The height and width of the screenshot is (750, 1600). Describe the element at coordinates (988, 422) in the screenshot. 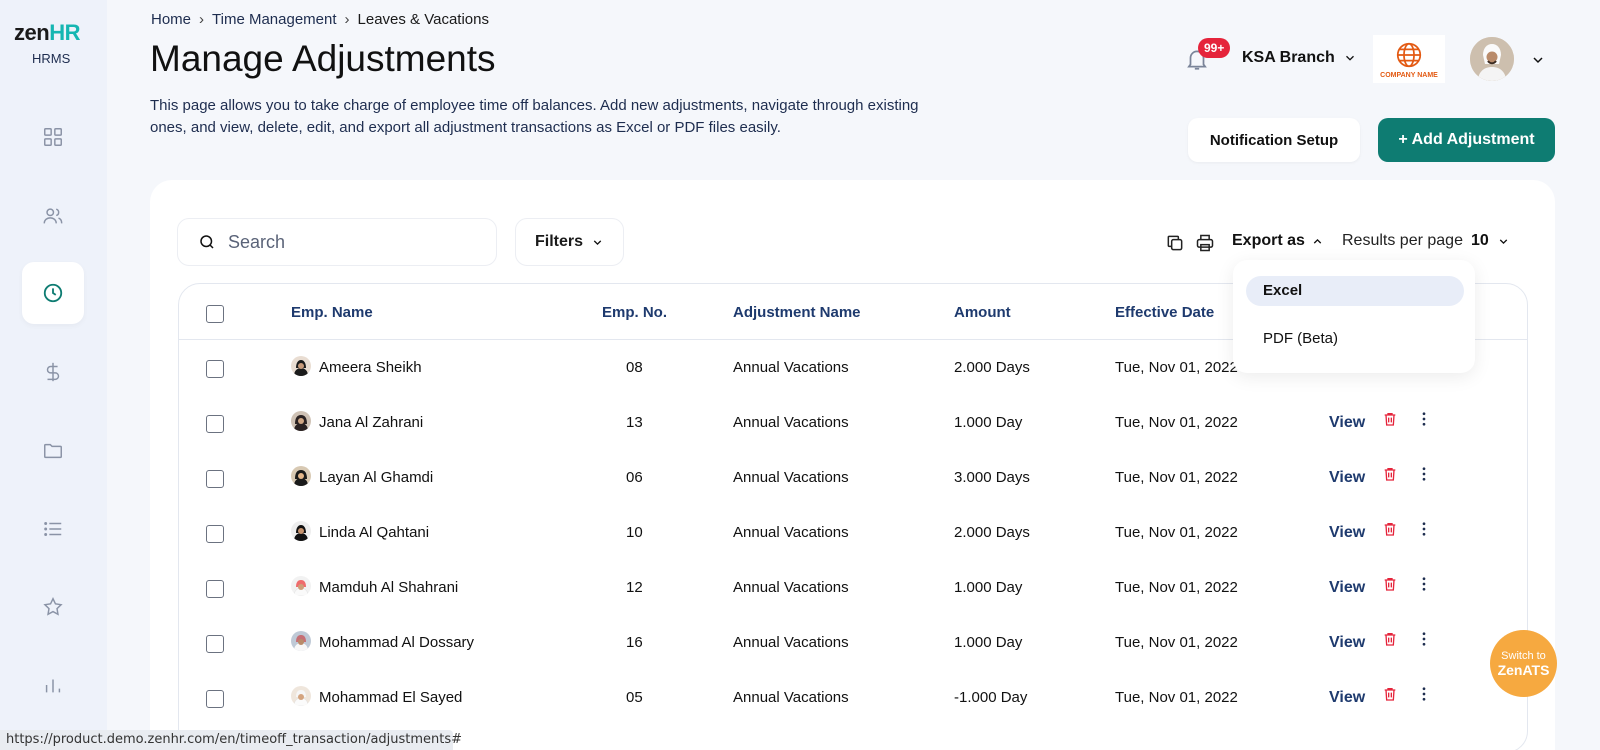

I see `amount: 1.000 Day` at that location.